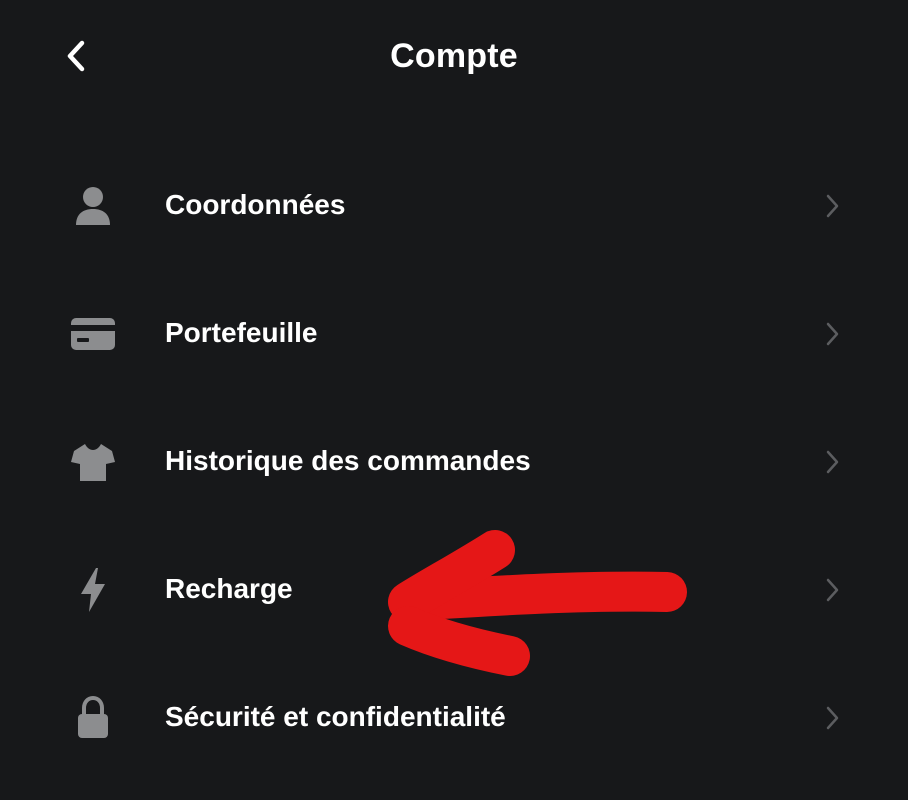  Describe the element at coordinates (93, 206) in the screenshot. I see `person-icon` at that location.